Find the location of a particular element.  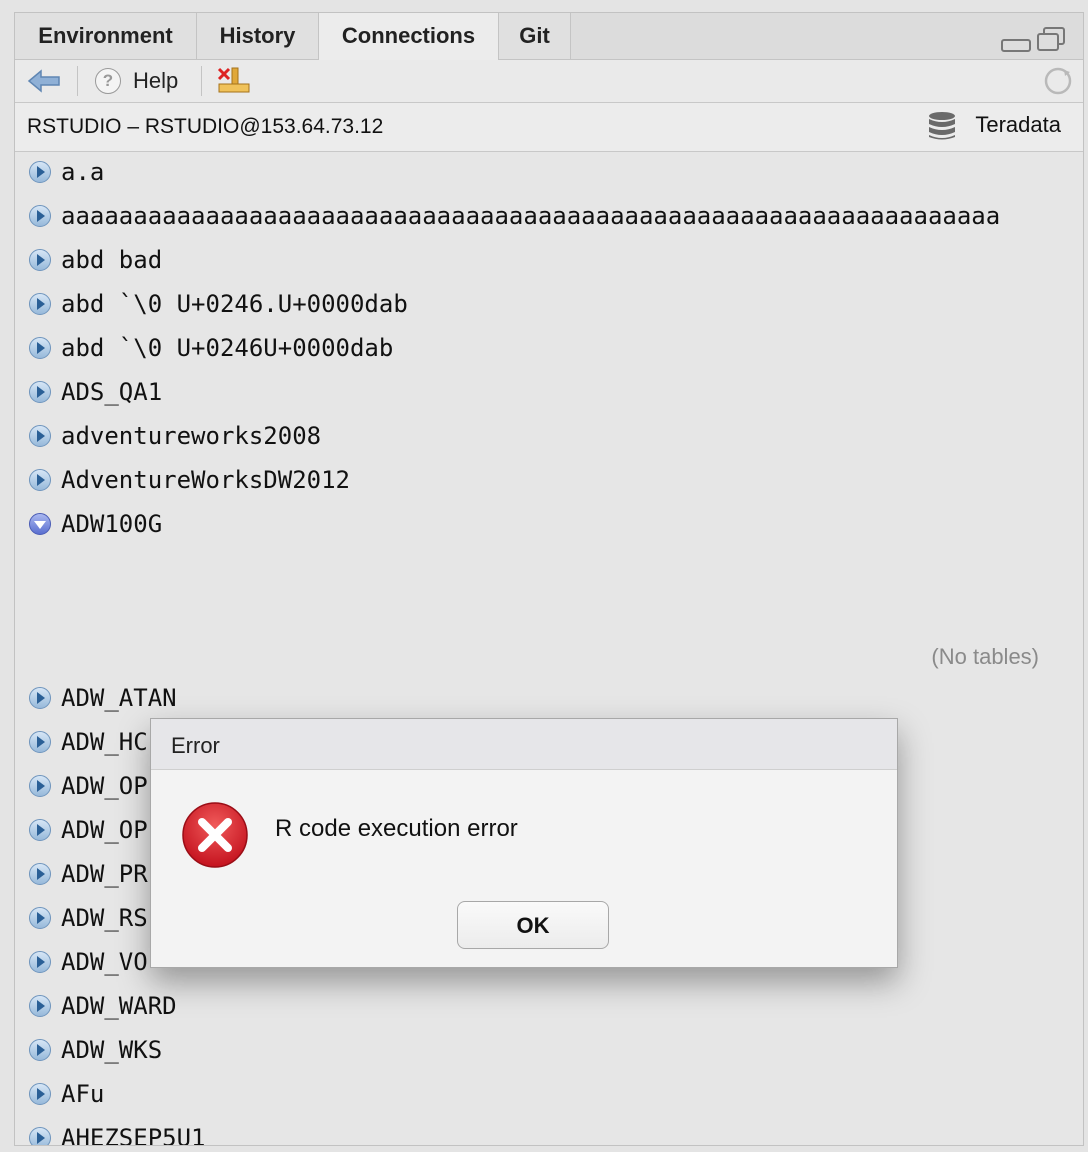

database-icon is located at coordinates (942, 126).